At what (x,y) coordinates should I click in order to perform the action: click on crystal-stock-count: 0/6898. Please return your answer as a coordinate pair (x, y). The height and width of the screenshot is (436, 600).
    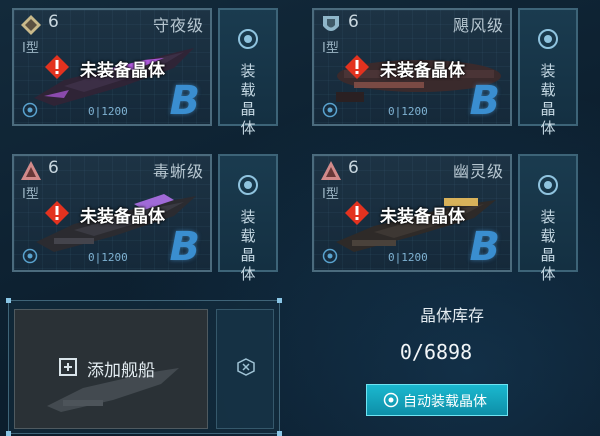
    Looking at the image, I should click on (436, 352).